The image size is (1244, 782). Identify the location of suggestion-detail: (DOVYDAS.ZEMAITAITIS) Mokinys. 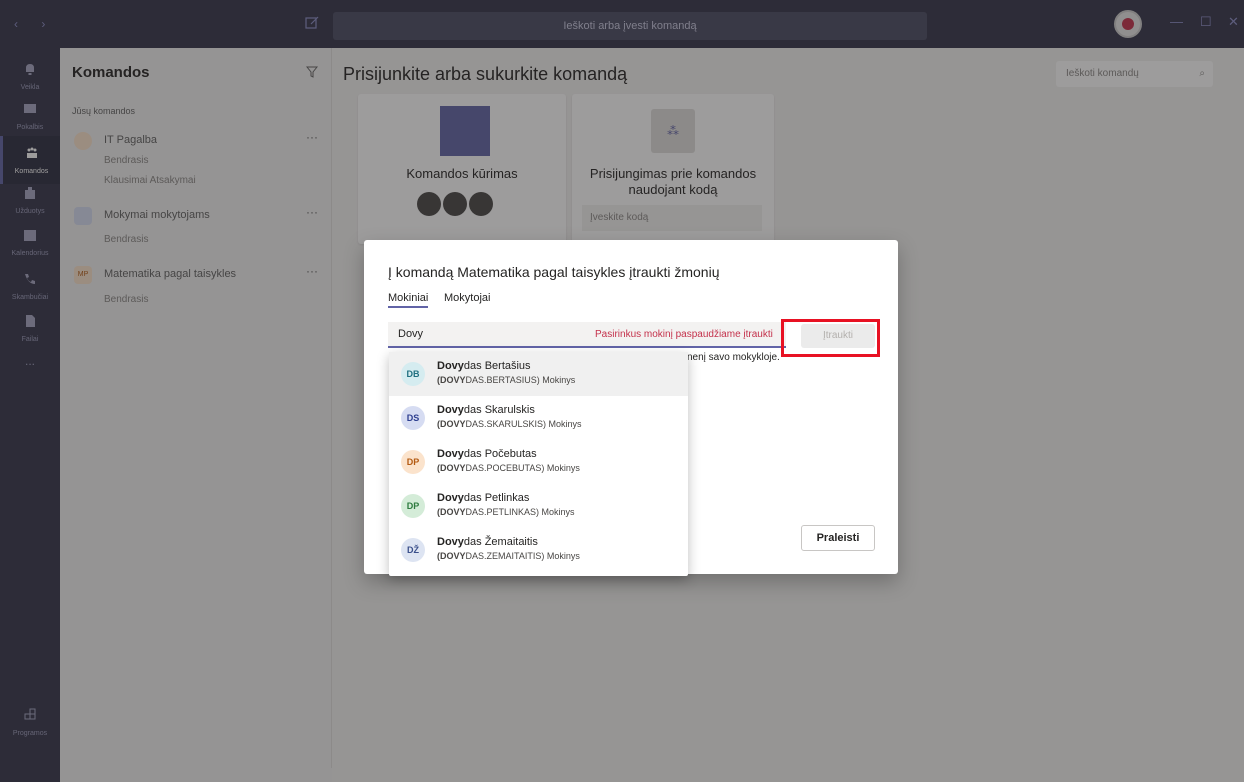
(508, 556).